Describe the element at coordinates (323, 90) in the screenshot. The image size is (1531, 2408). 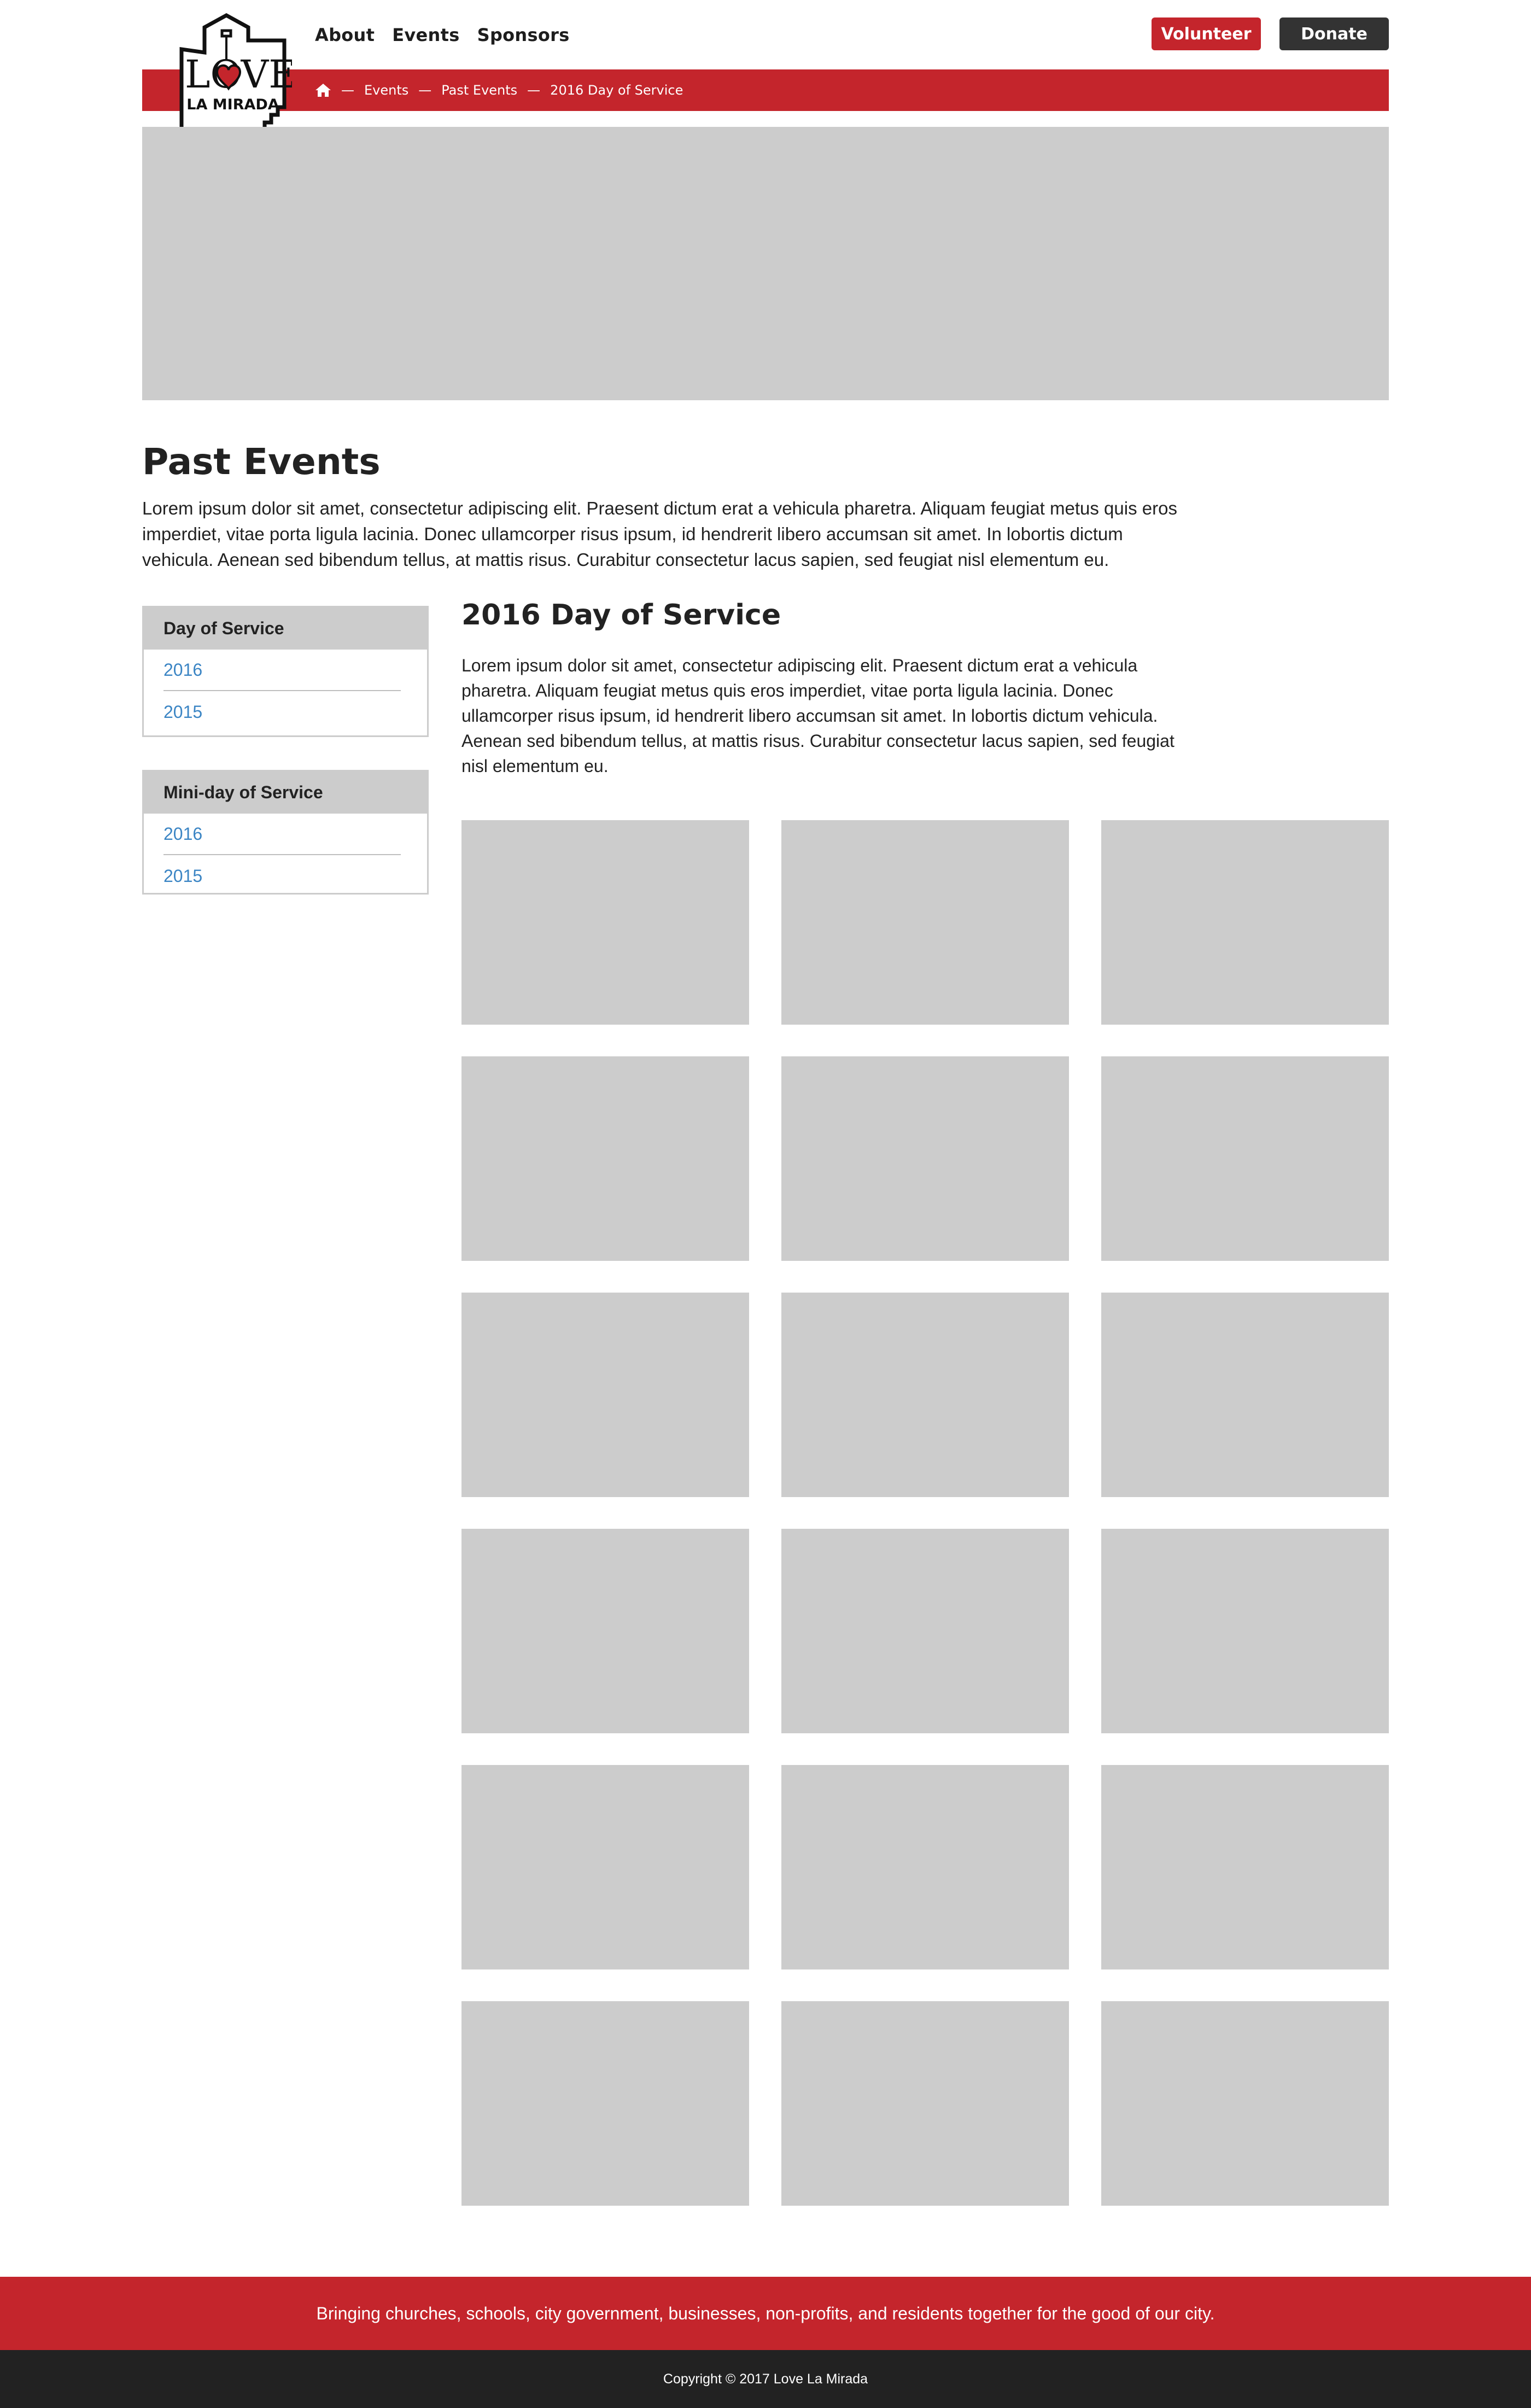
I see `home-icon` at that location.